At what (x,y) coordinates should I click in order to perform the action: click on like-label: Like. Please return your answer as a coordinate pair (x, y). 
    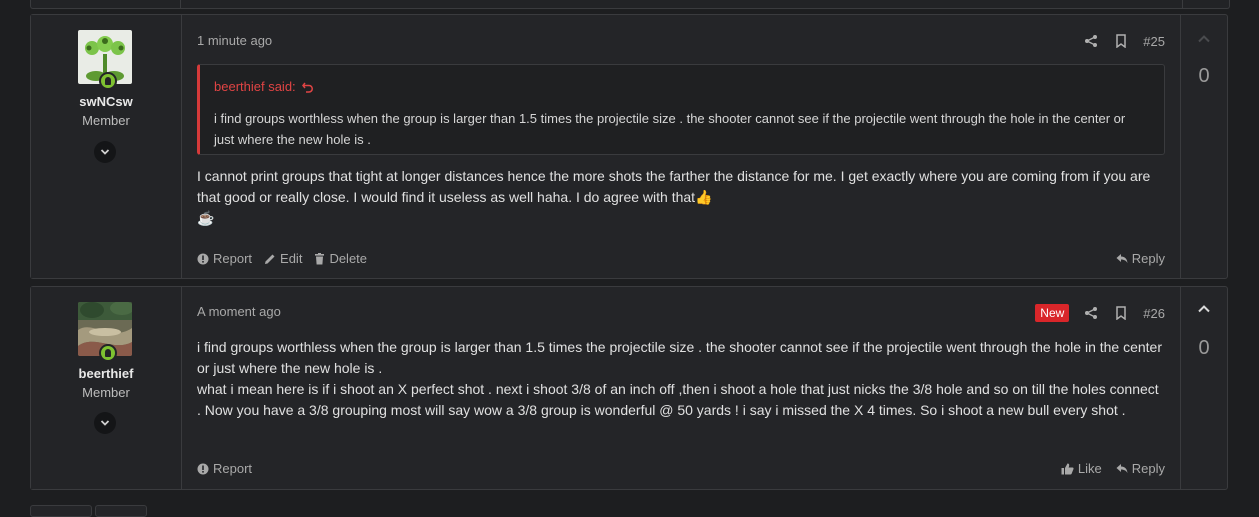
    Looking at the image, I should click on (1089, 468).